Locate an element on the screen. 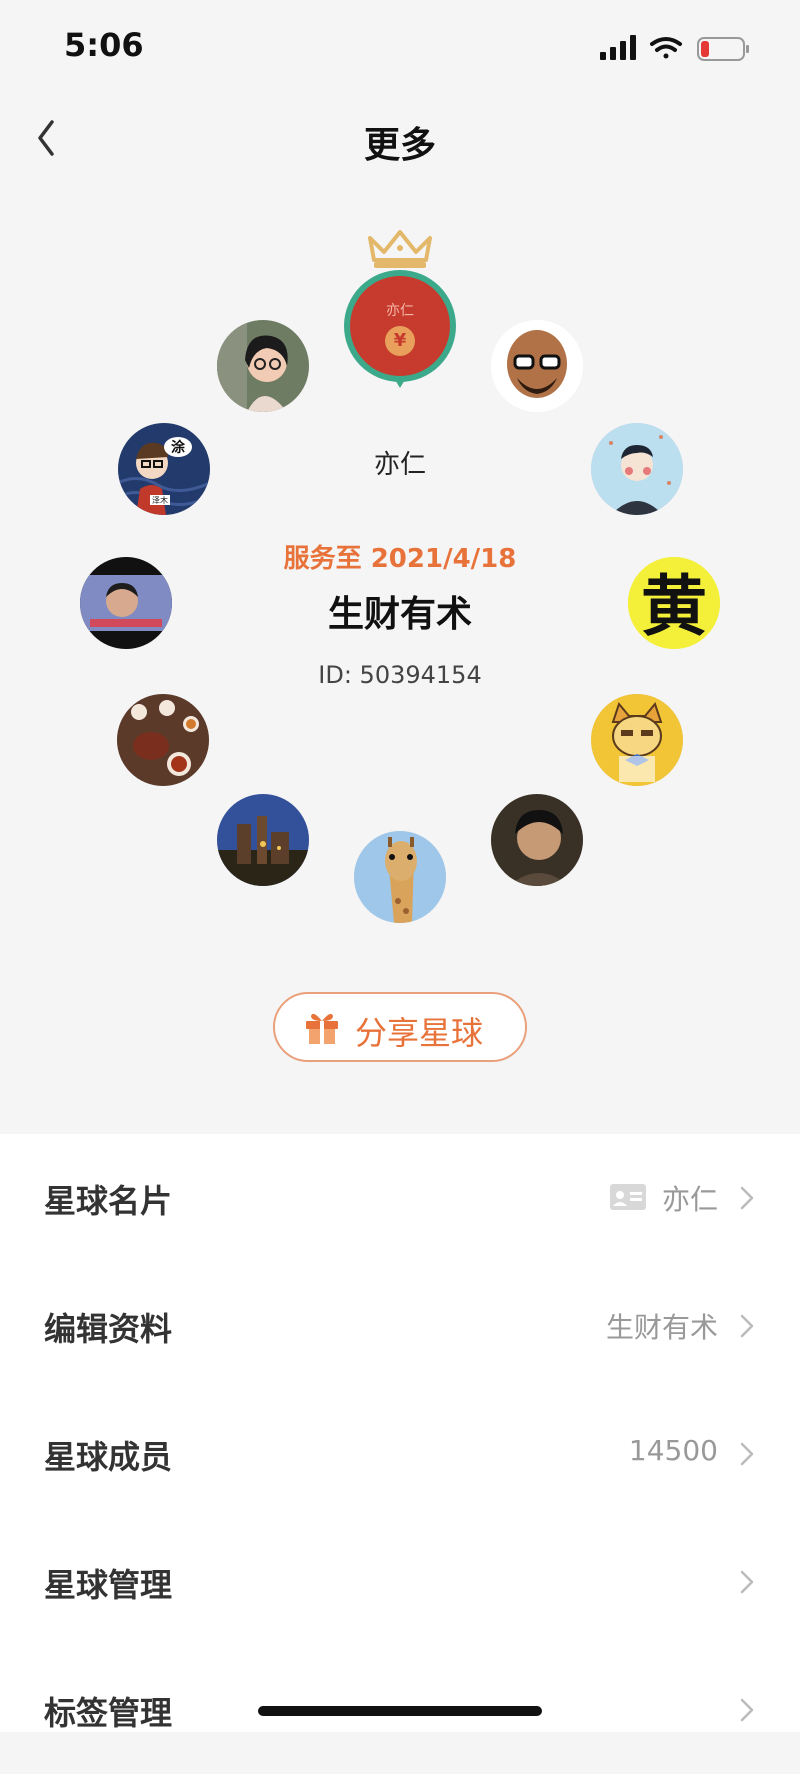 This screenshot has width=800, height=1774. giraffe-photo is located at coordinates (400, 877).